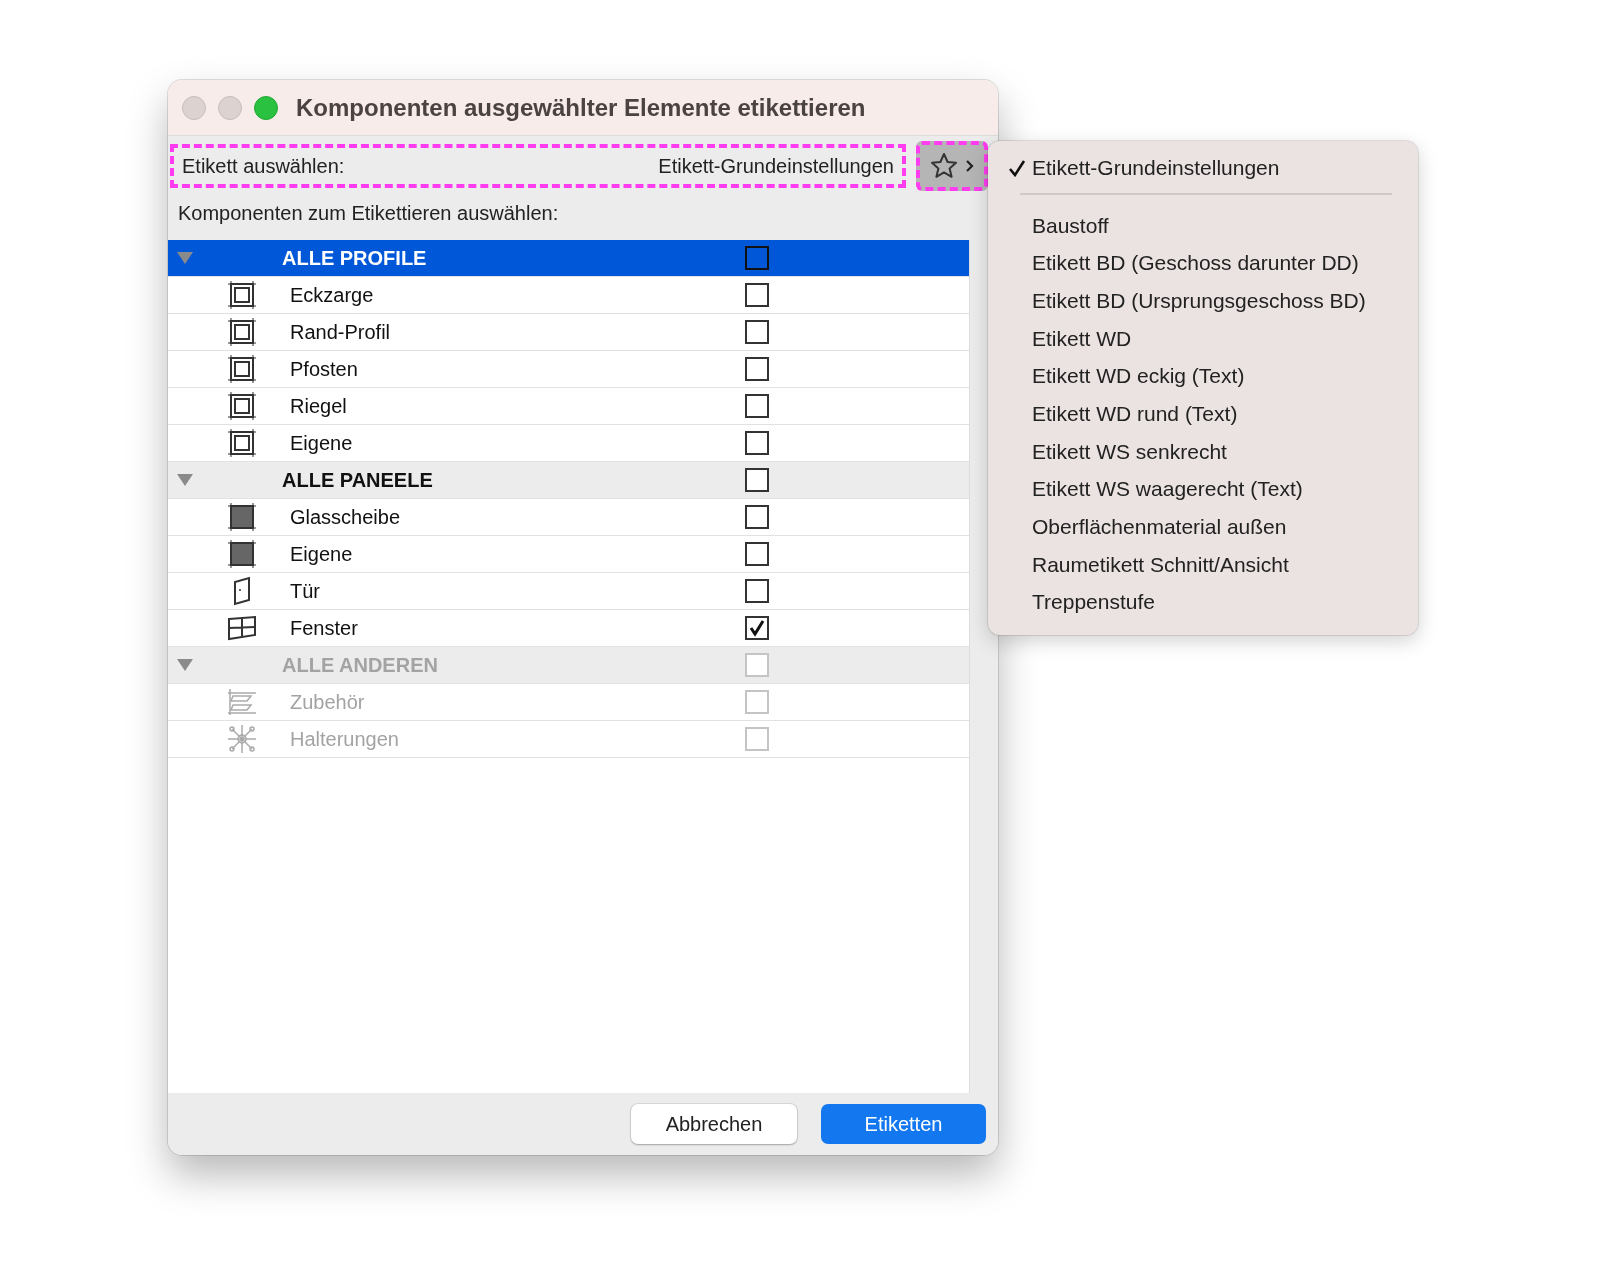 The image size is (1600, 1266). I want to click on favorites-button, so click(952, 166).